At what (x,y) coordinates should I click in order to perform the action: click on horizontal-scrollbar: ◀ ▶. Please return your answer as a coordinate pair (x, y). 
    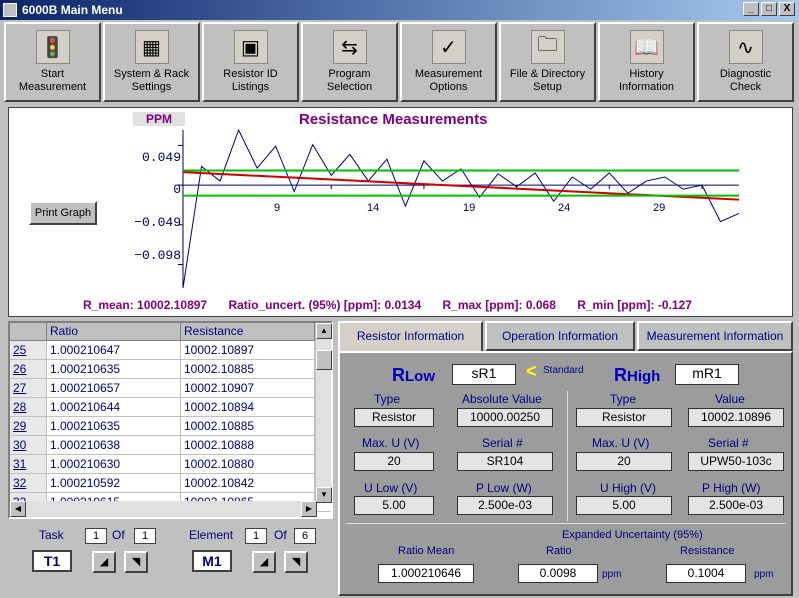
    Looking at the image, I should click on (163, 509).